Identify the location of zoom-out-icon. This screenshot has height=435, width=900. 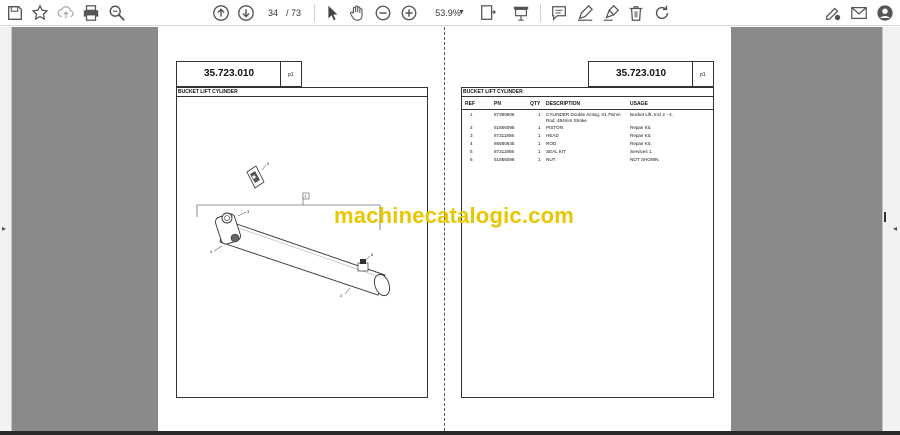
(383, 13).